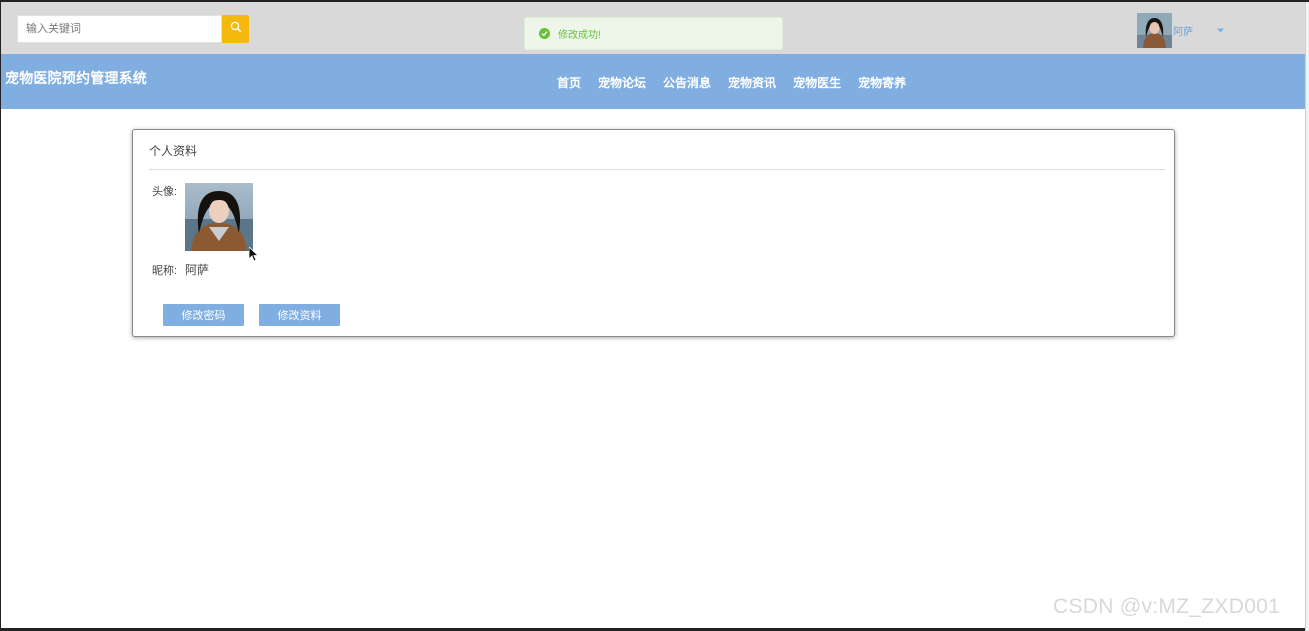 The image size is (1309, 631). Describe the element at coordinates (203, 315) in the screenshot. I see `change-password-button: 修改密码` at that location.